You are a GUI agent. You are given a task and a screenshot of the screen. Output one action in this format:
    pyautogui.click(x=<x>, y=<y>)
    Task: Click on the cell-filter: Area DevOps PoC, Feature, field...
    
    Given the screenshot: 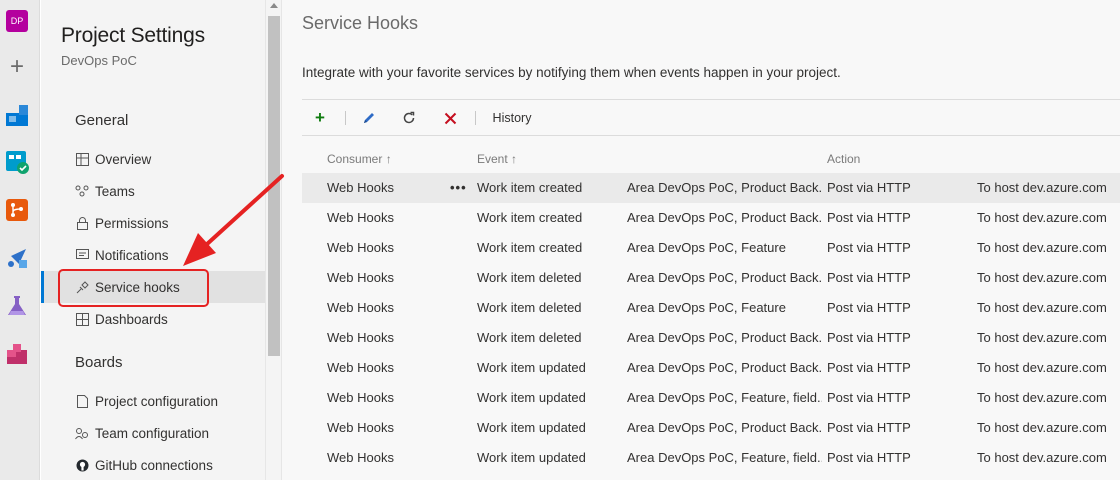 What is the action you would take?
    pyautogui.click(x=724, y=397)
    